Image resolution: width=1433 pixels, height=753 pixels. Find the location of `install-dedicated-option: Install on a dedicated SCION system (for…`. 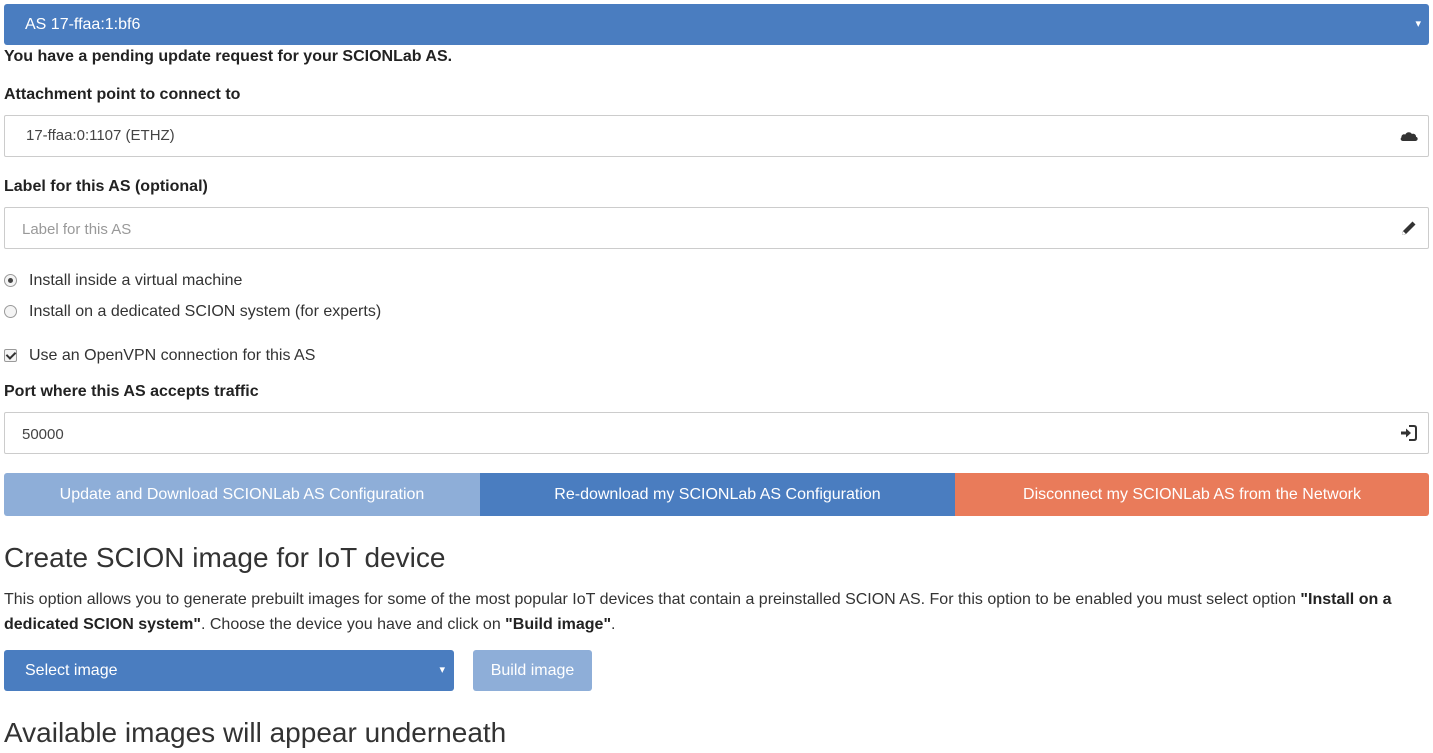

install-dedicated-option: Install on a dedicated SCION system (for… is located at coordinates (214, 312).